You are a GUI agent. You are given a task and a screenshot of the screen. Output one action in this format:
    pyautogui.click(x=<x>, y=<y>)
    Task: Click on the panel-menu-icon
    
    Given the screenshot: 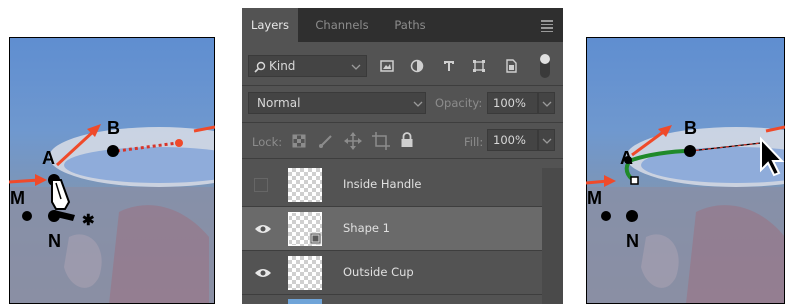 What is the action you would take?
    pyautogui.click(x=547, y=27)
    